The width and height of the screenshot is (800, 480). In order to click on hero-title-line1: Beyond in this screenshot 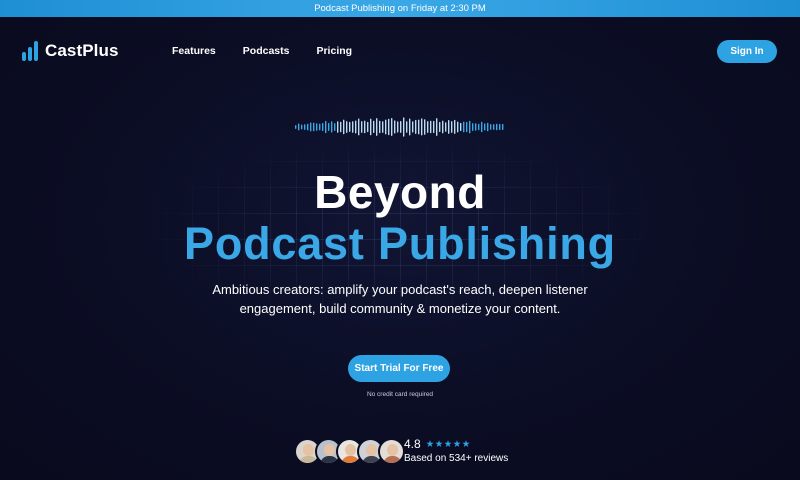, I will do `click(400, 192)`.